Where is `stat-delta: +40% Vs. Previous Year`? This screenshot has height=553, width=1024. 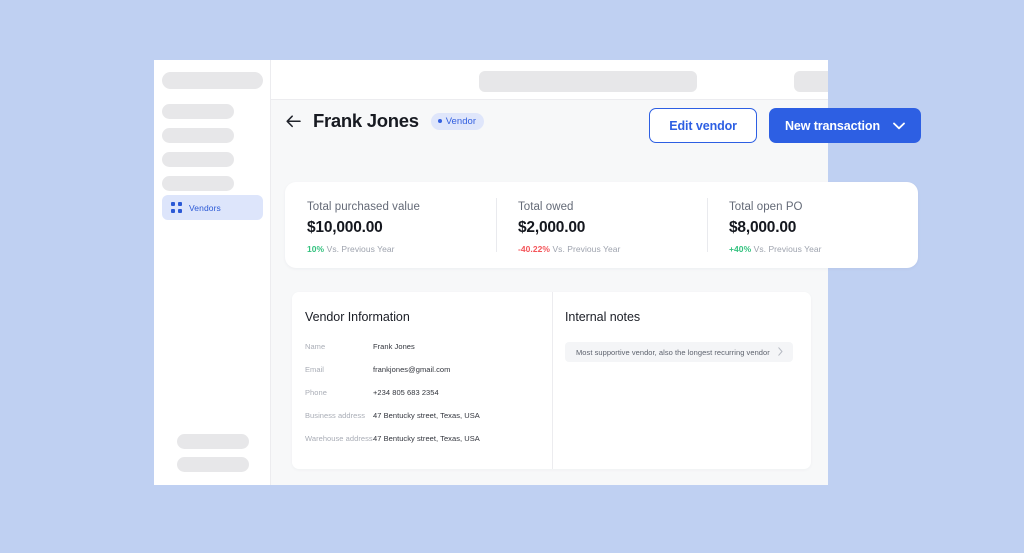 stat-delta: +40% Vs. Previous Year is located at coordinates (823, 249).